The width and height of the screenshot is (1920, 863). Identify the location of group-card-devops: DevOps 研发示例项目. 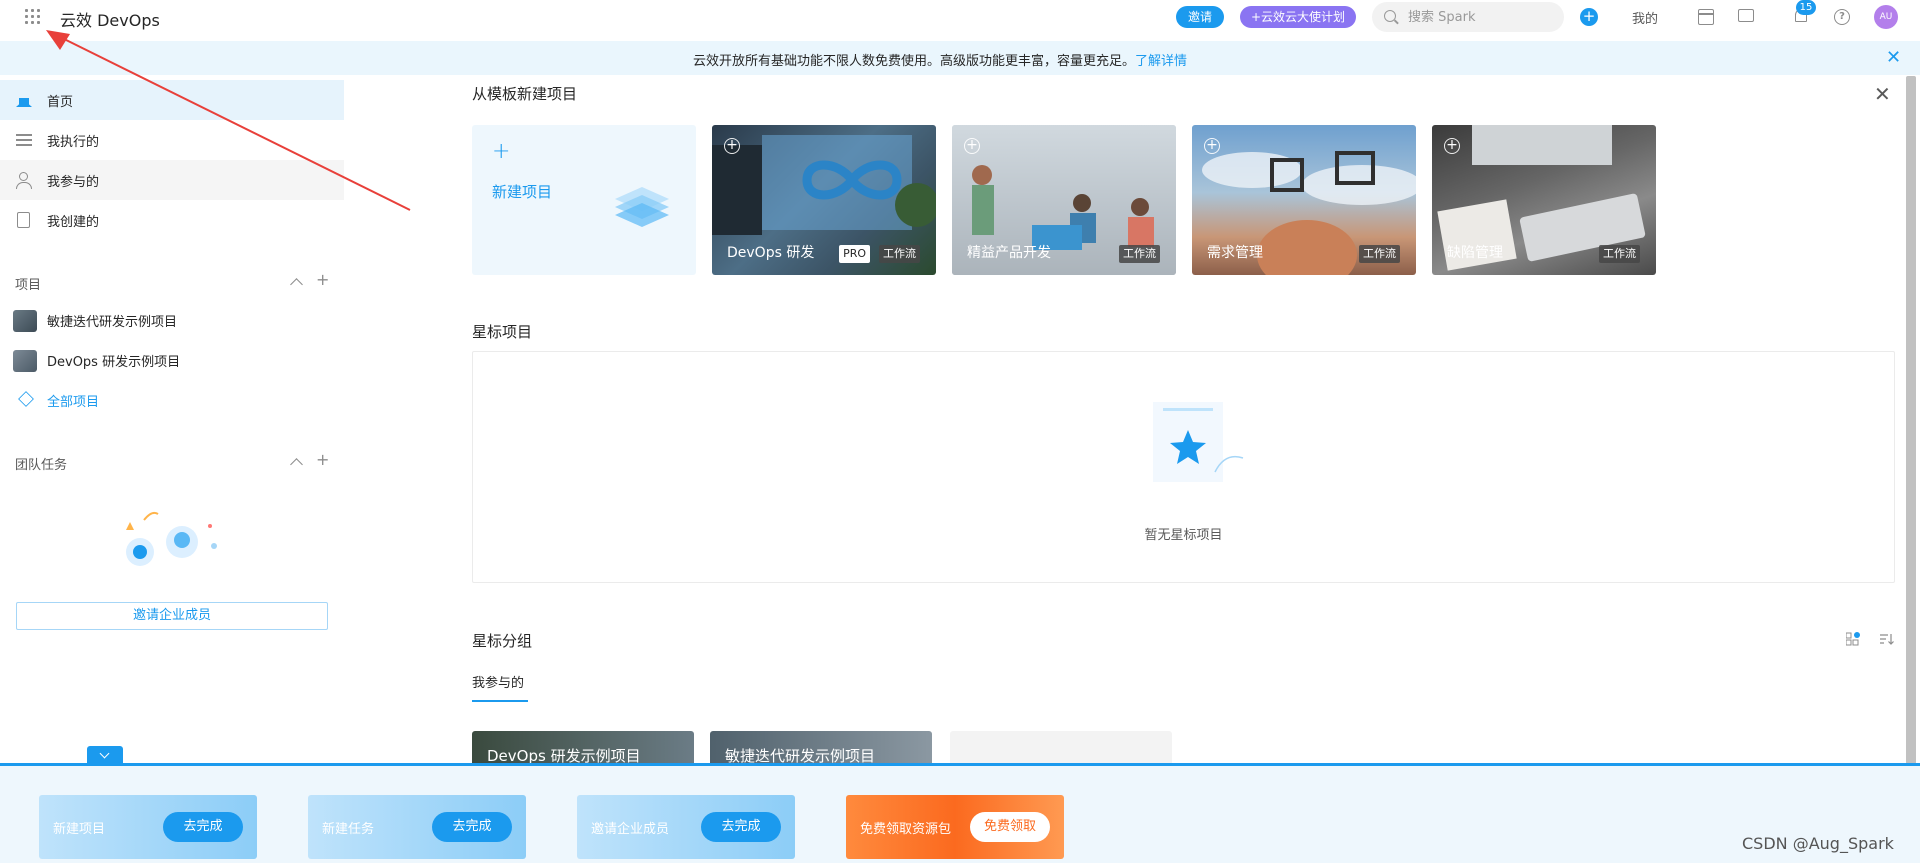
(583, 747).